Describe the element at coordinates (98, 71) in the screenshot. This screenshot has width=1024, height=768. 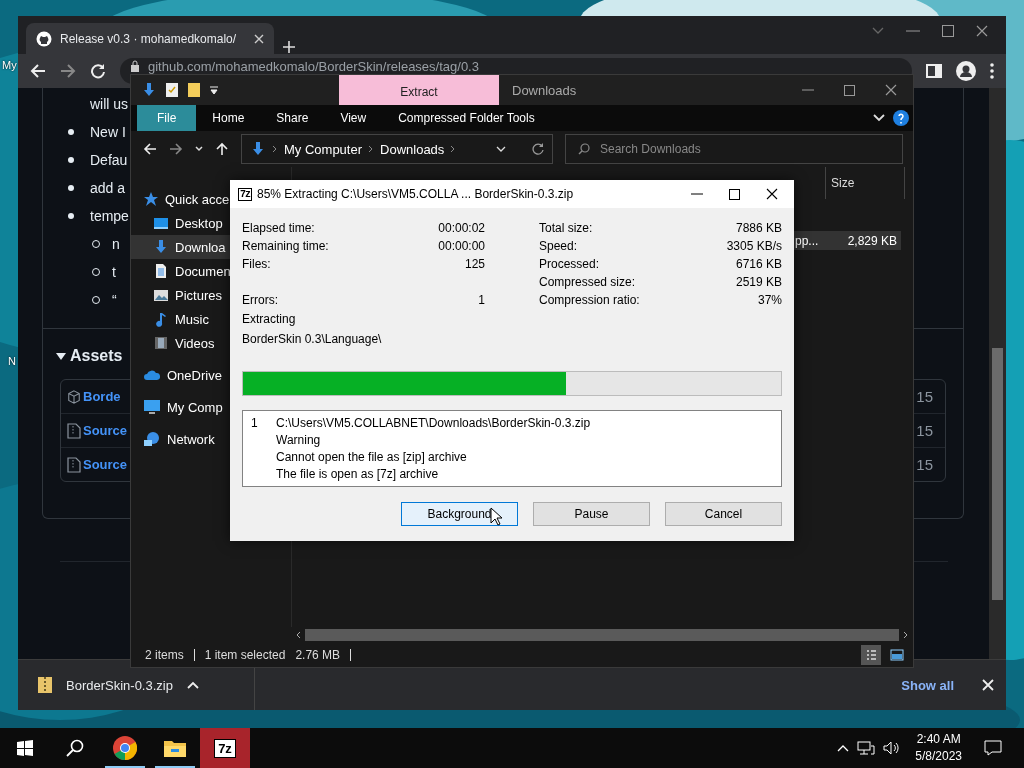
I see `reload-icon` at that location.